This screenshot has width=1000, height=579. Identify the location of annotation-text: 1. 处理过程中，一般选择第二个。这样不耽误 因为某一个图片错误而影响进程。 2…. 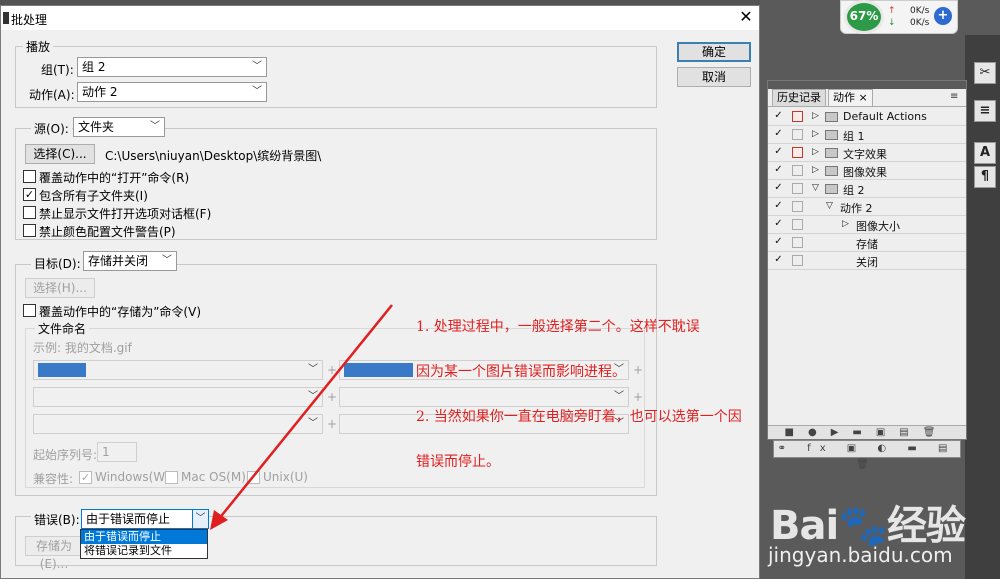
(579, 387).